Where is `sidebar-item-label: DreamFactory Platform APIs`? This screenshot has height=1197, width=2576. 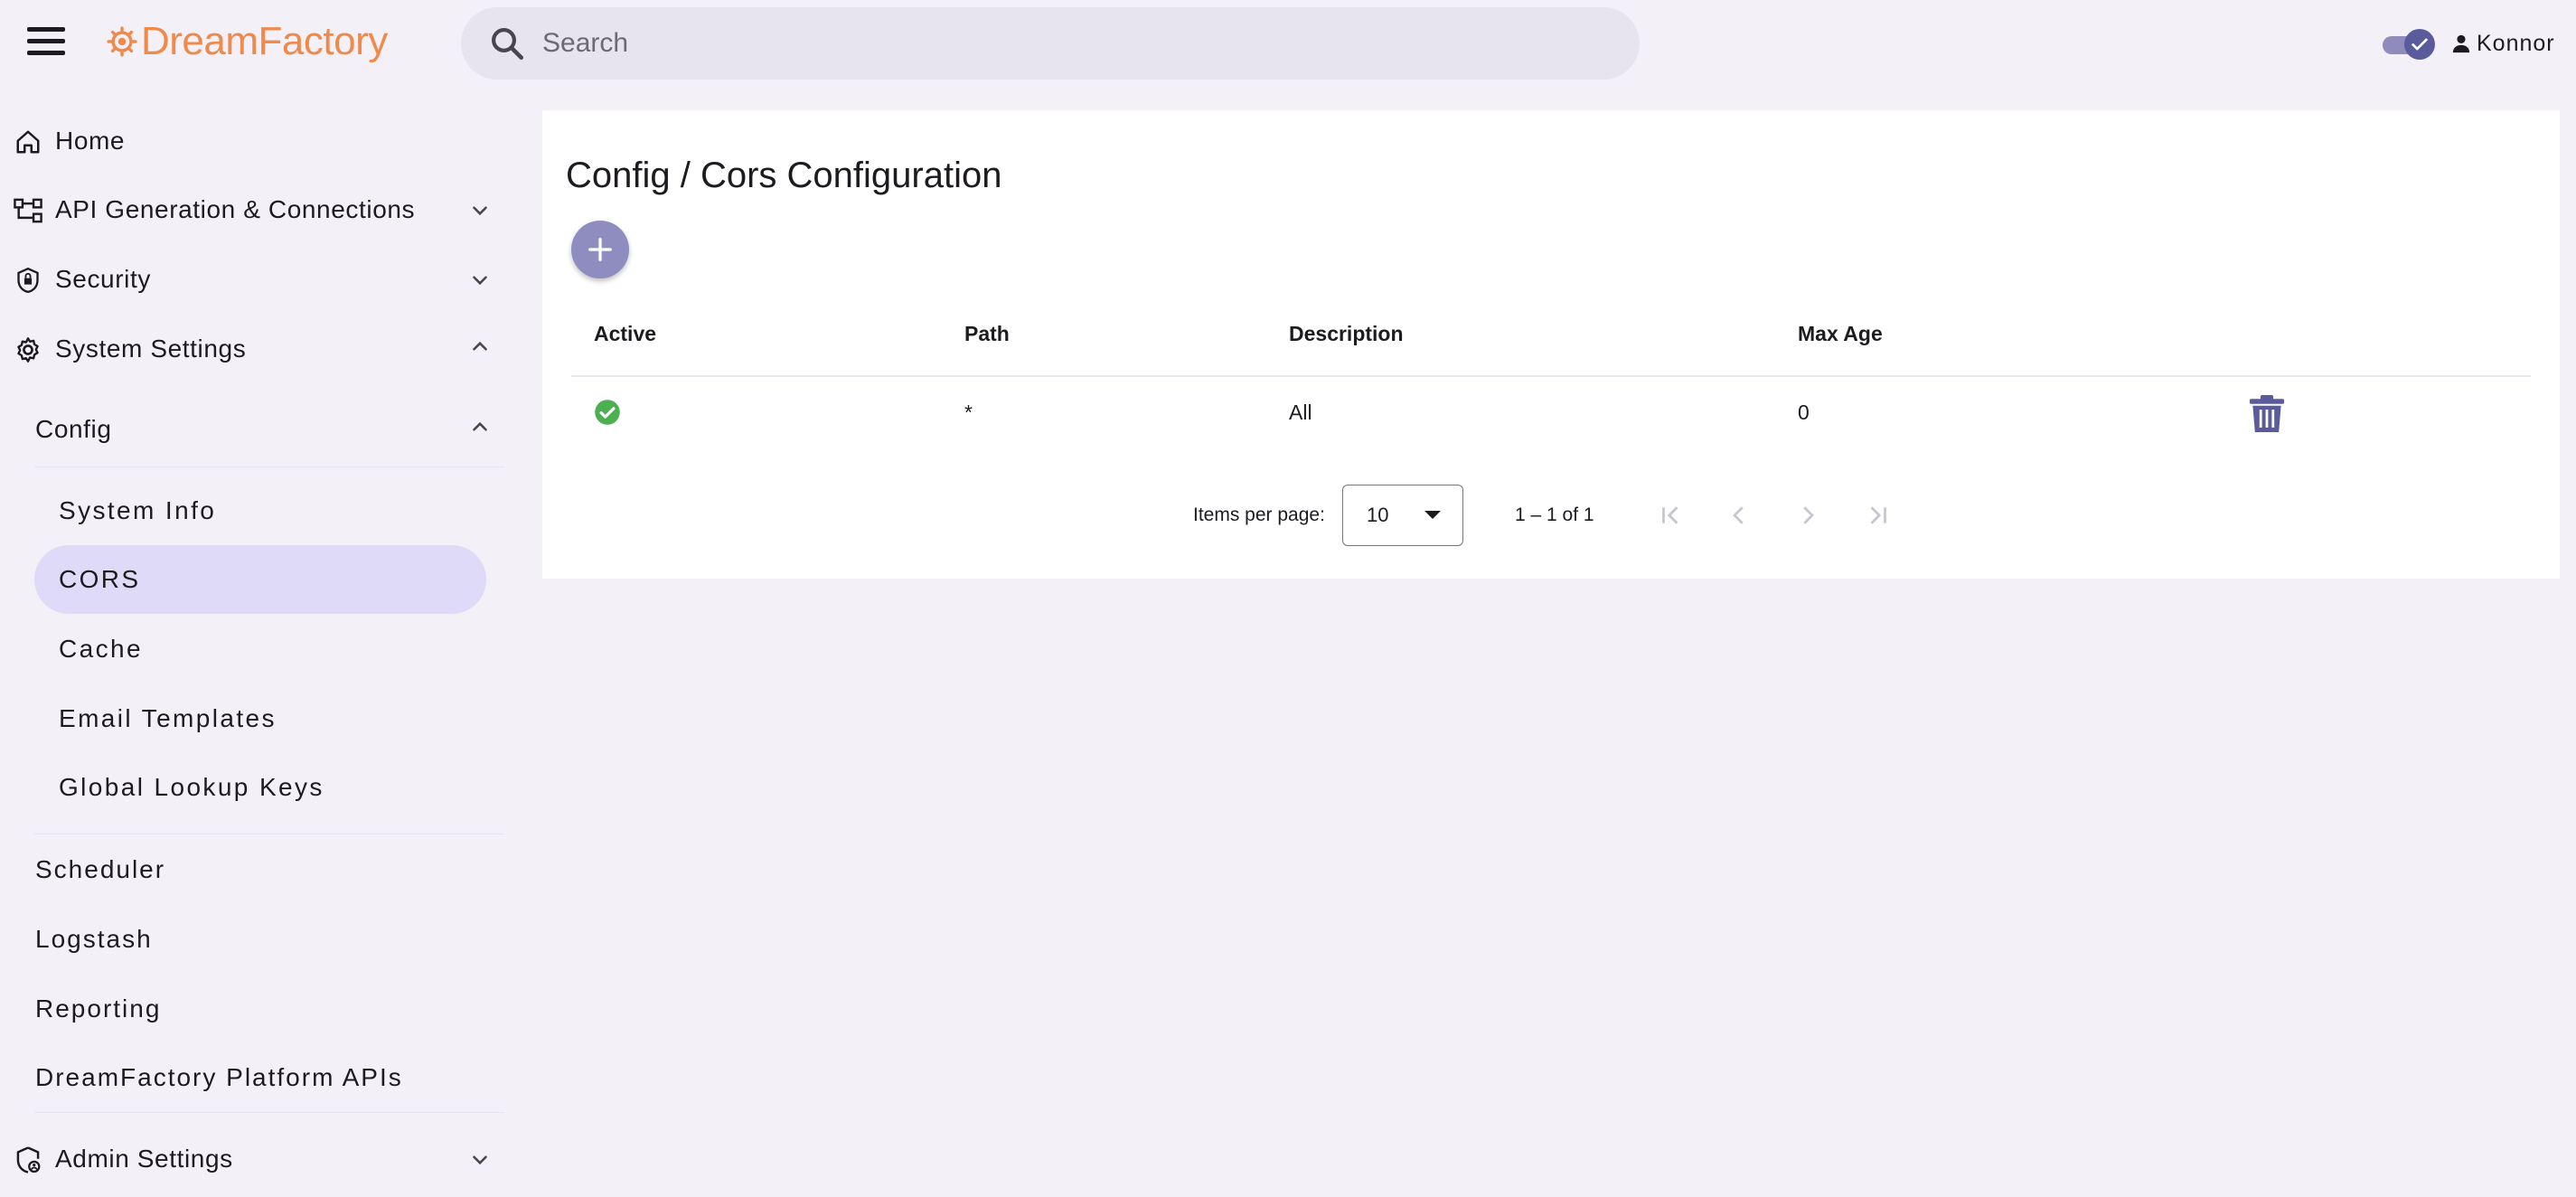
sidebar-item-label: DreamFactory Platform APIs is located at coordinates (219, 1077).